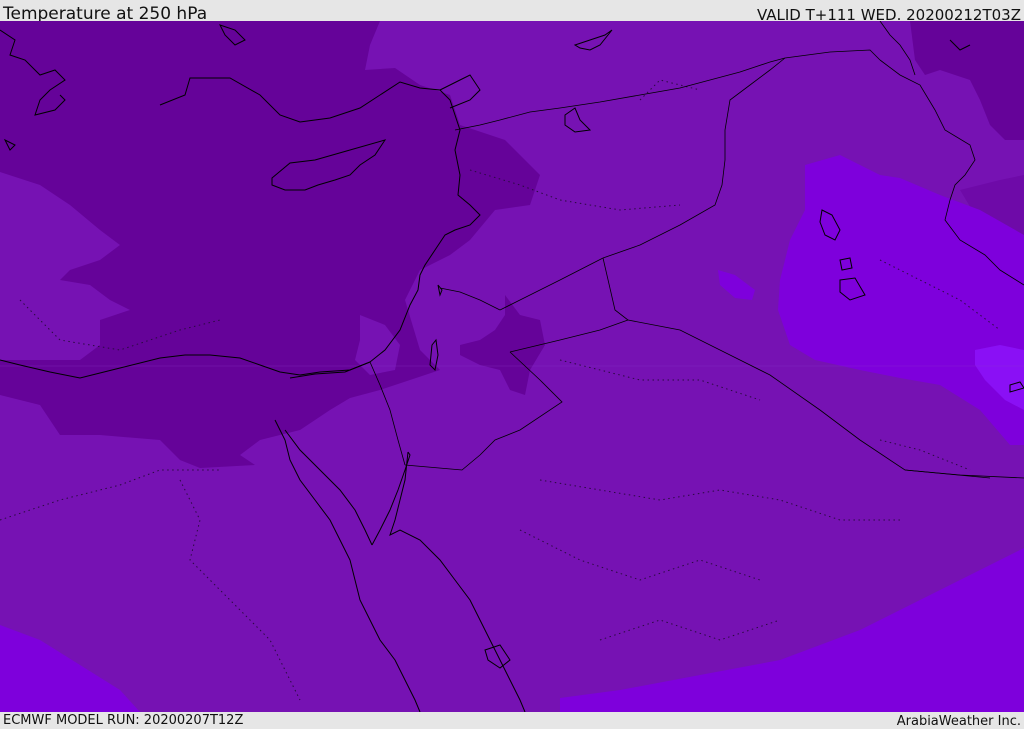 The width and height of the screenshot is (1024, 729). I want to click on credit-text: ArabiaWeather Inc., so click(958, 721).